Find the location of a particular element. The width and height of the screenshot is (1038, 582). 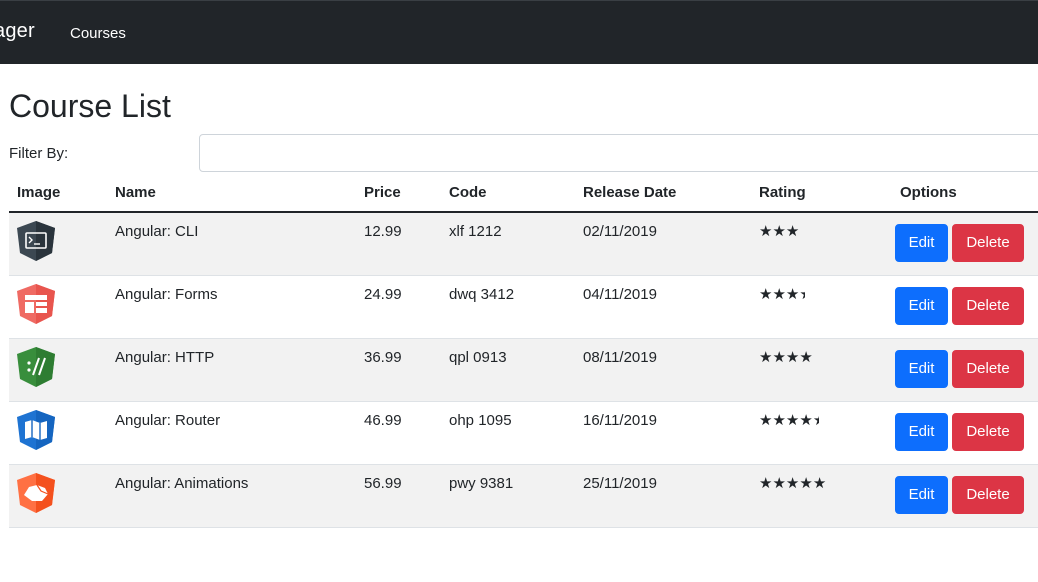

cell-price: 36.99 is located at coordinates (398, 370).